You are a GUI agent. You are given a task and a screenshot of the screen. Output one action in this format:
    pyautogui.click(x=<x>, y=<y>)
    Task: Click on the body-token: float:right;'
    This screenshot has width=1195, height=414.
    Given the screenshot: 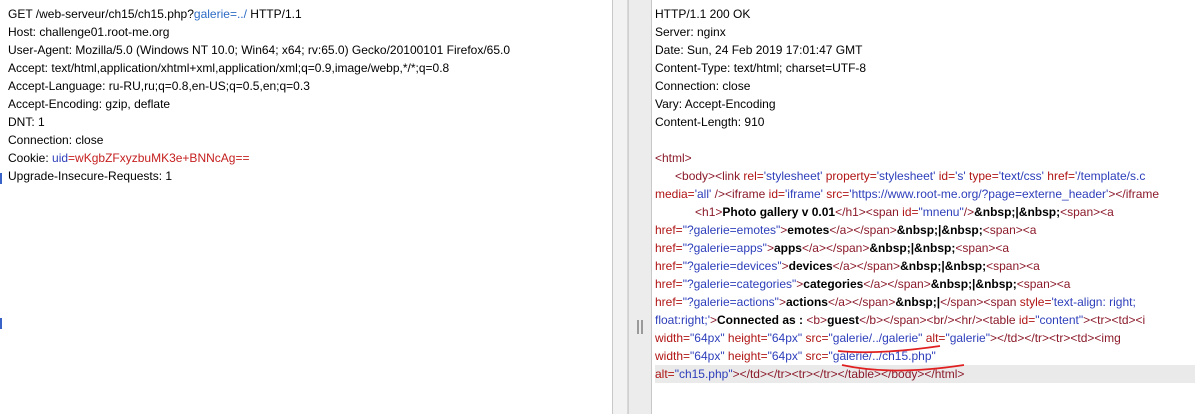 What is the action you would take?
    pyautogui.click(x=682, y=320)
    